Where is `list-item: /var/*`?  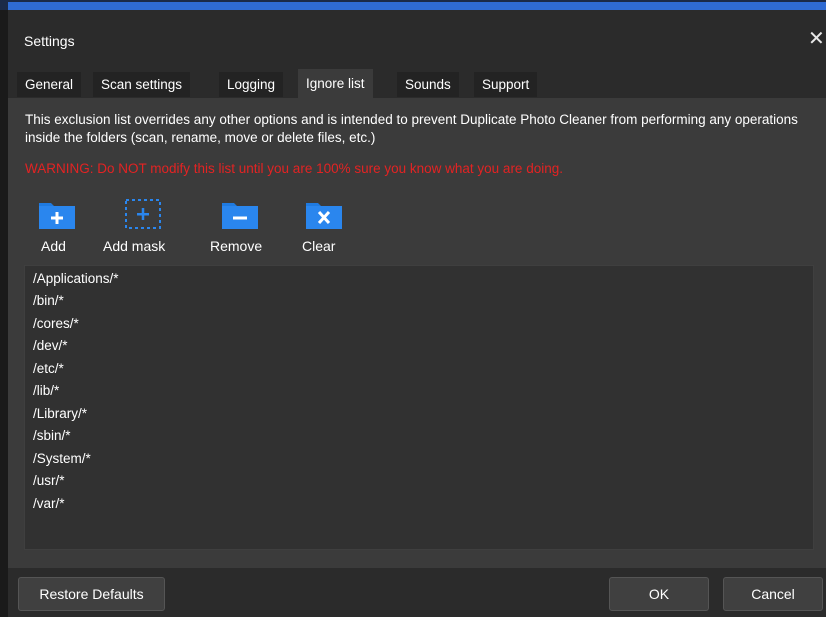
list-item: /var/* is located at coordinates (49, 503).